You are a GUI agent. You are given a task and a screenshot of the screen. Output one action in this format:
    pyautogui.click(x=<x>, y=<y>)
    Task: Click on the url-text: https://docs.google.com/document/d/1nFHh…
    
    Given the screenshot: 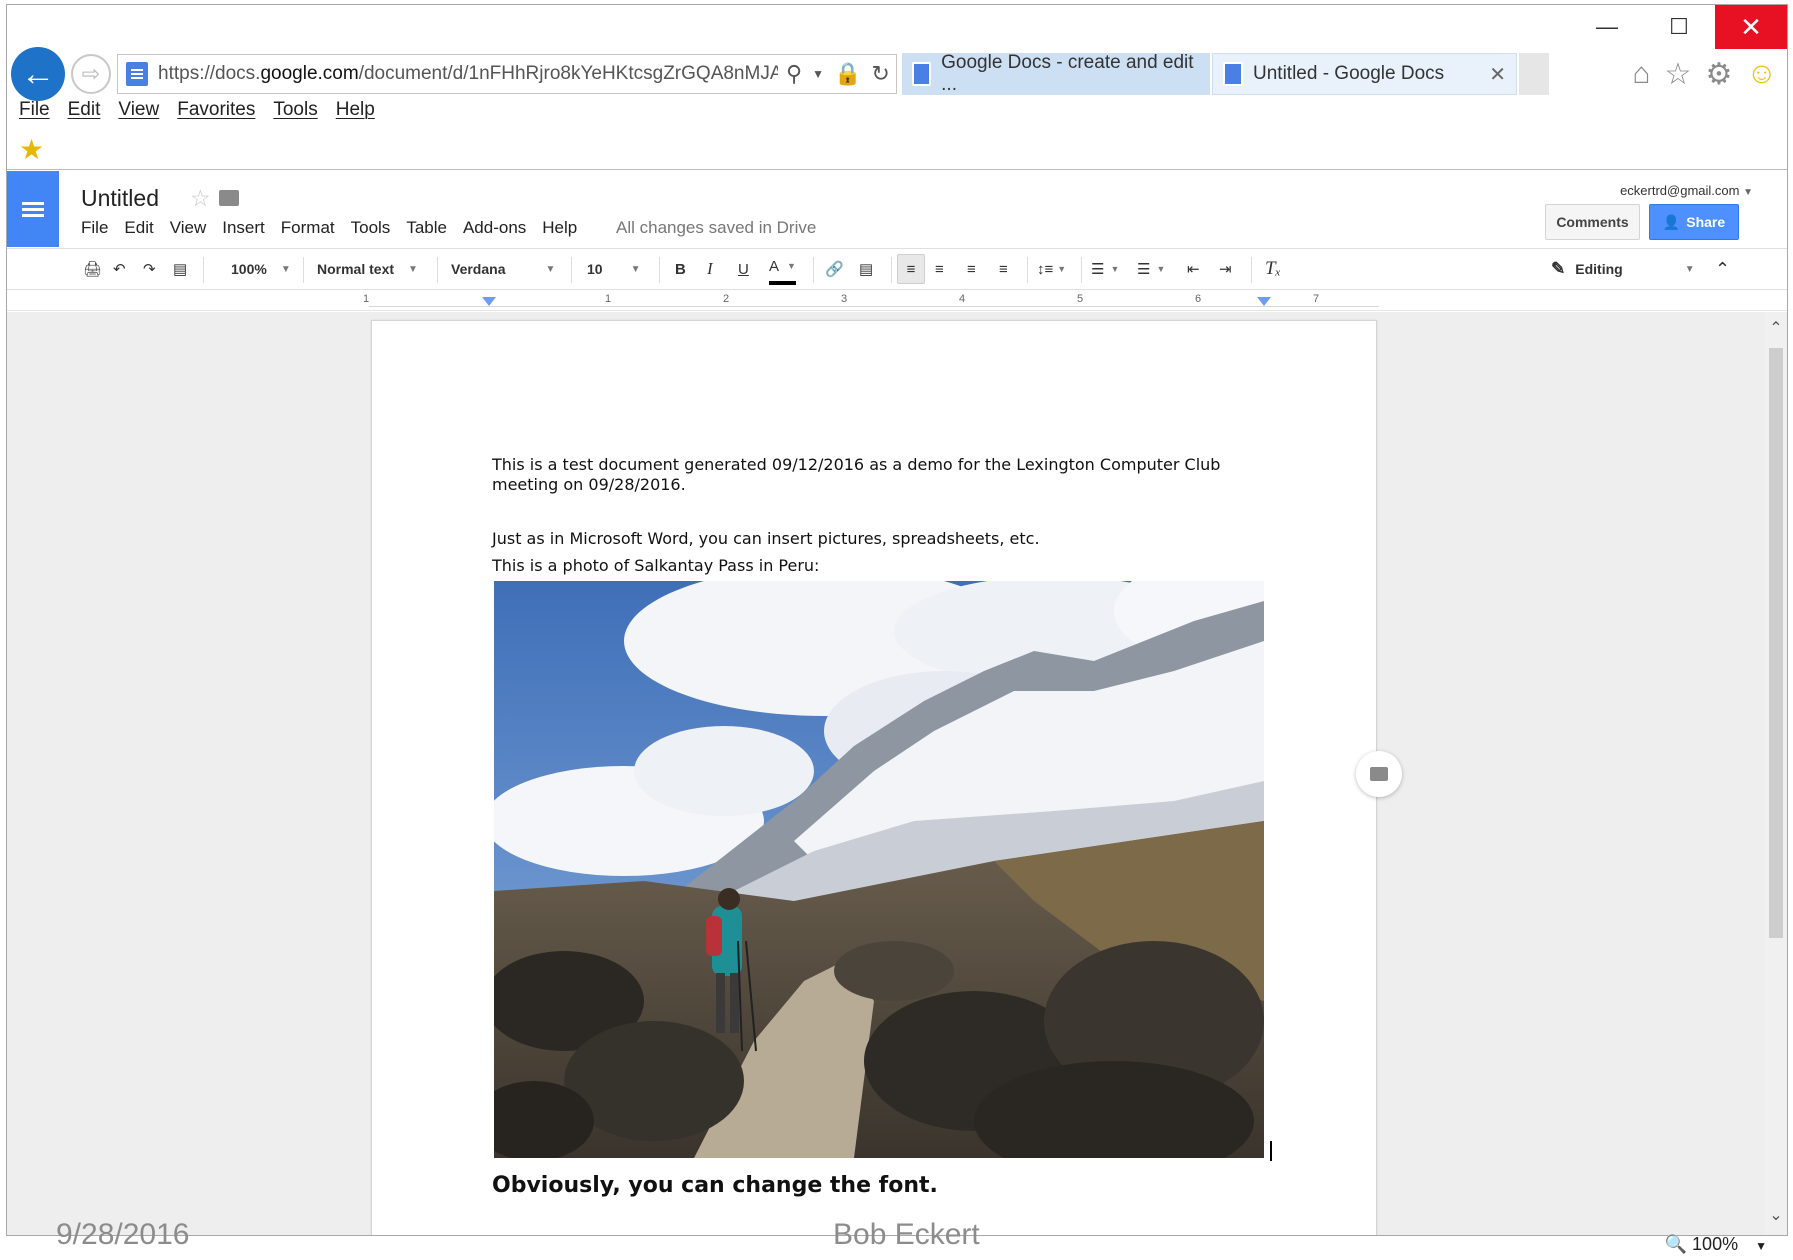 What is the action you would take?
    pyautogui.click(x=468, y=74)
    